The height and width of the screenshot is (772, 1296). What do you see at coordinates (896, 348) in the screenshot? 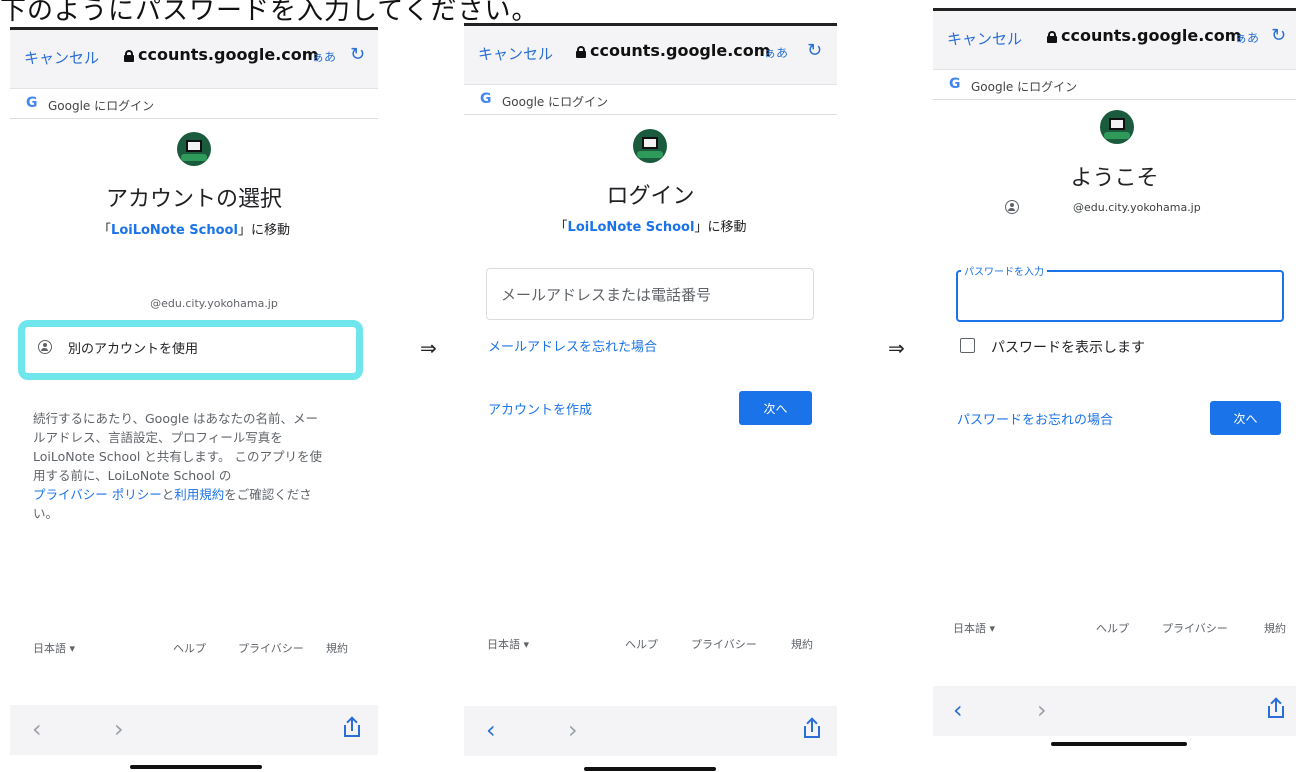
I see `step-arrow-2: ⇒` at bounding box center [896, 348].